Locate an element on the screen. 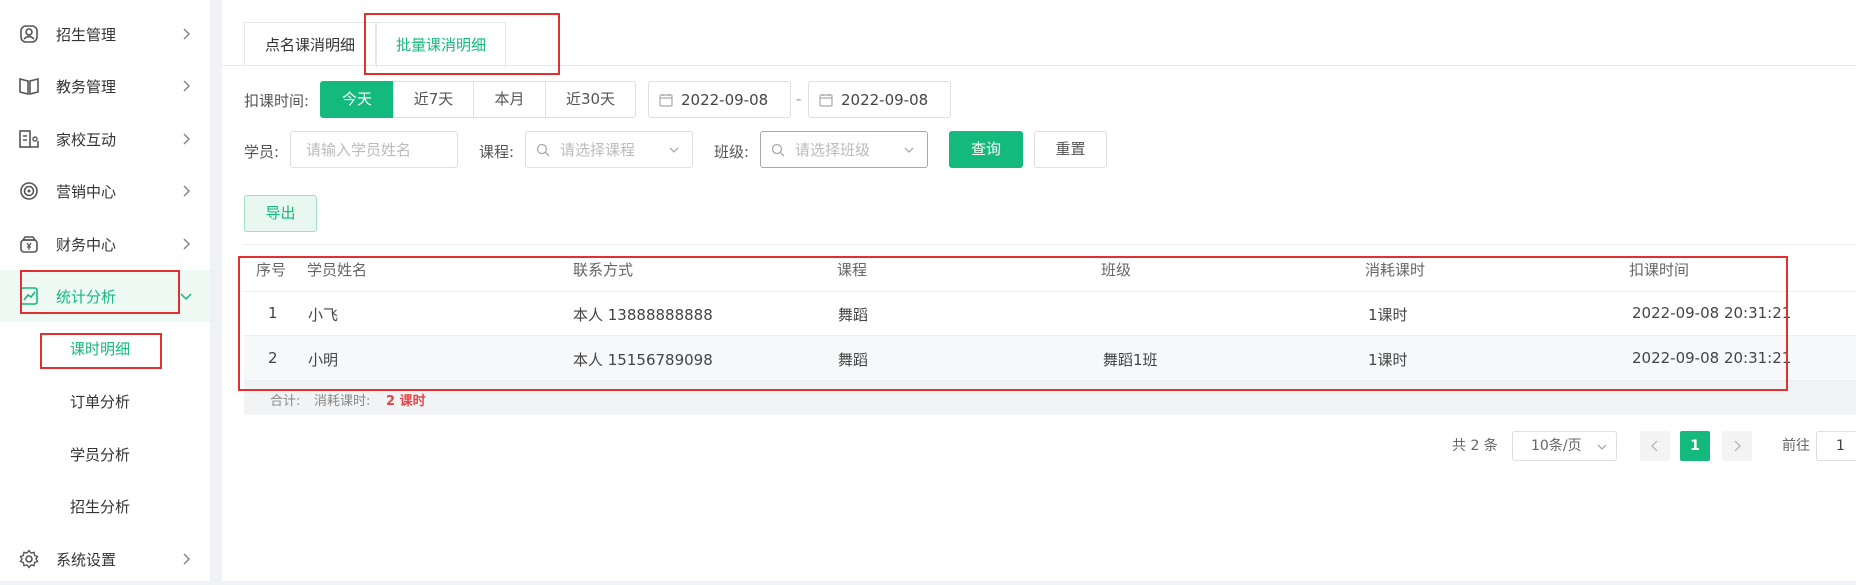  tab-divider is located at coordinates (1039, 65).